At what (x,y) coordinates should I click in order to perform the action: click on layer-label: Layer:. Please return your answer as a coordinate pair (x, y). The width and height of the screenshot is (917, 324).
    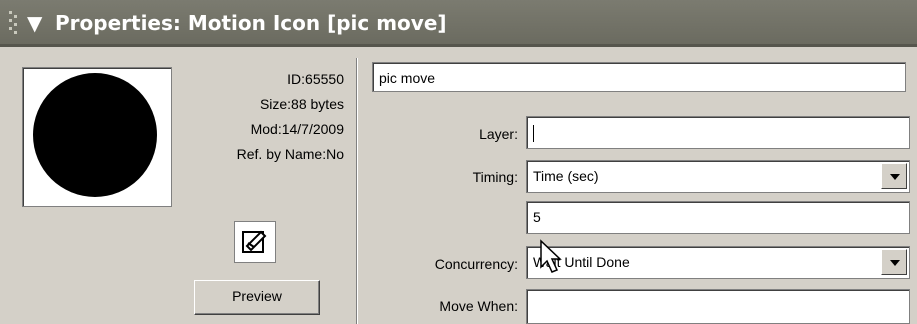
    Looking at the image, I should click on (498, 134).